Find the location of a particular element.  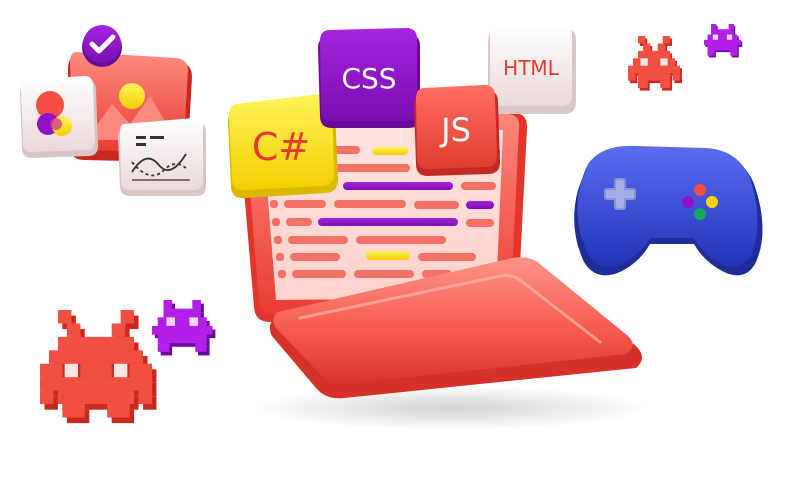

js-label: JS is located at coordinates (455, 130).